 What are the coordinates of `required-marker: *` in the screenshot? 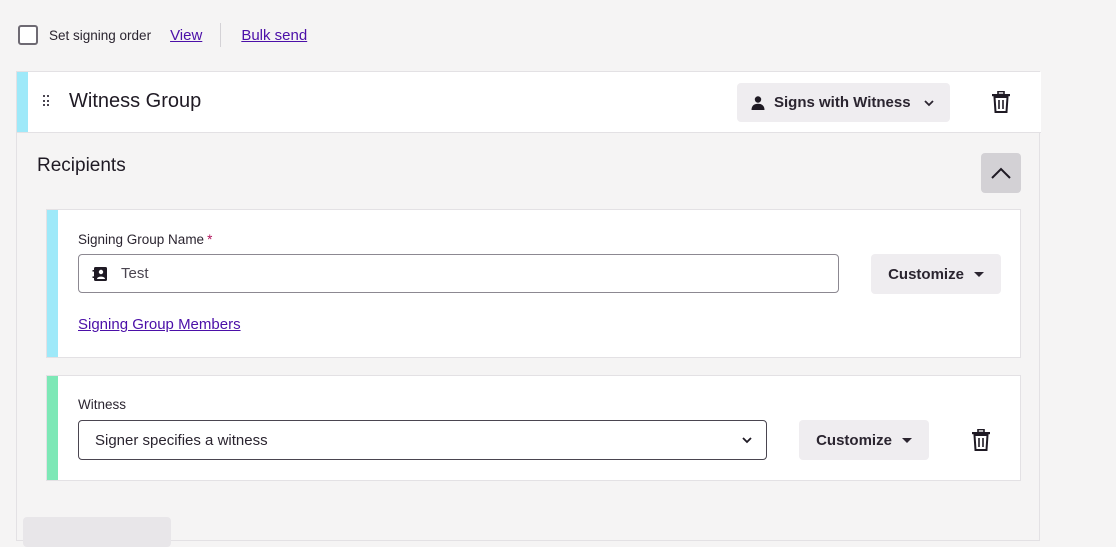 It's located at (210, 239).